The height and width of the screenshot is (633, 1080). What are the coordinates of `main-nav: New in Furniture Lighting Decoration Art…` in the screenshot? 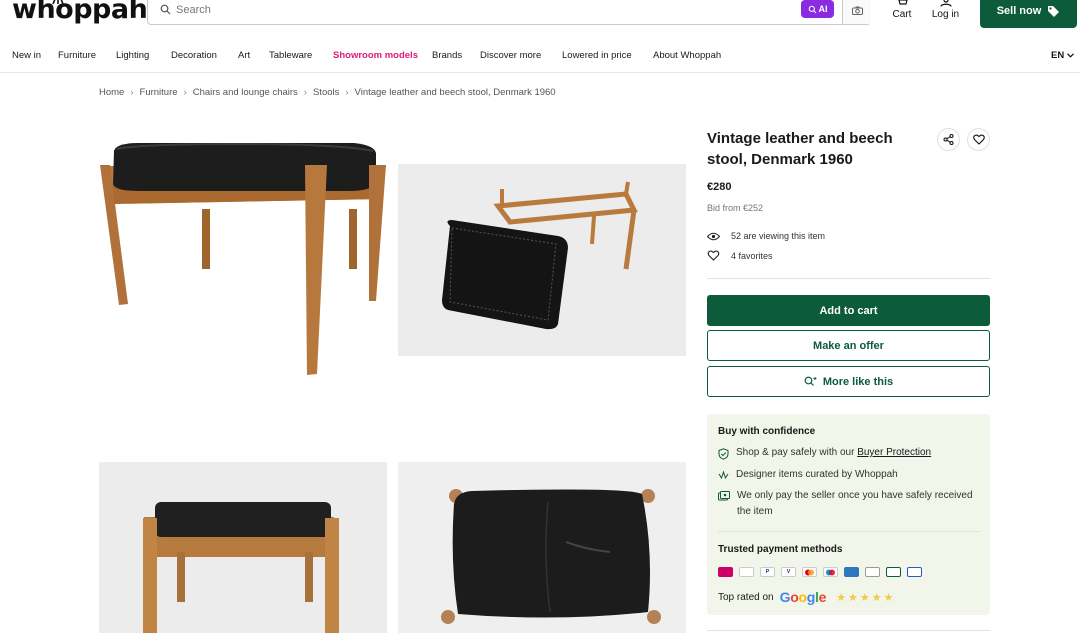 It's located at (540, 56).